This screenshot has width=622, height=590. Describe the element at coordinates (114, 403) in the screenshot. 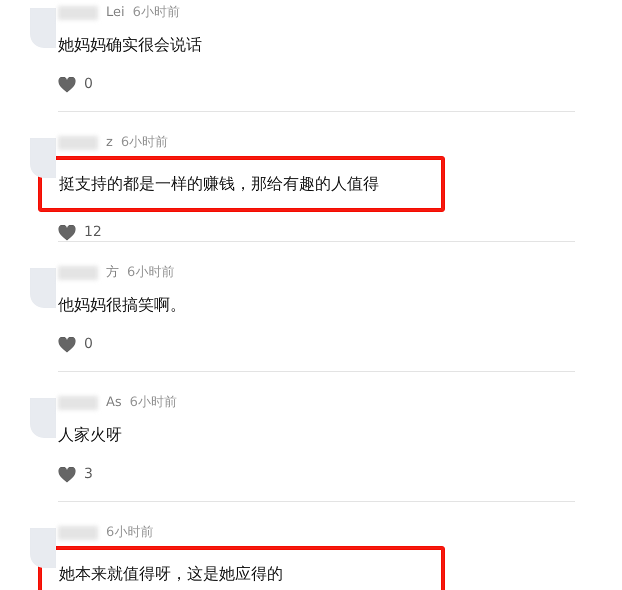

I see `username: As` at that location.